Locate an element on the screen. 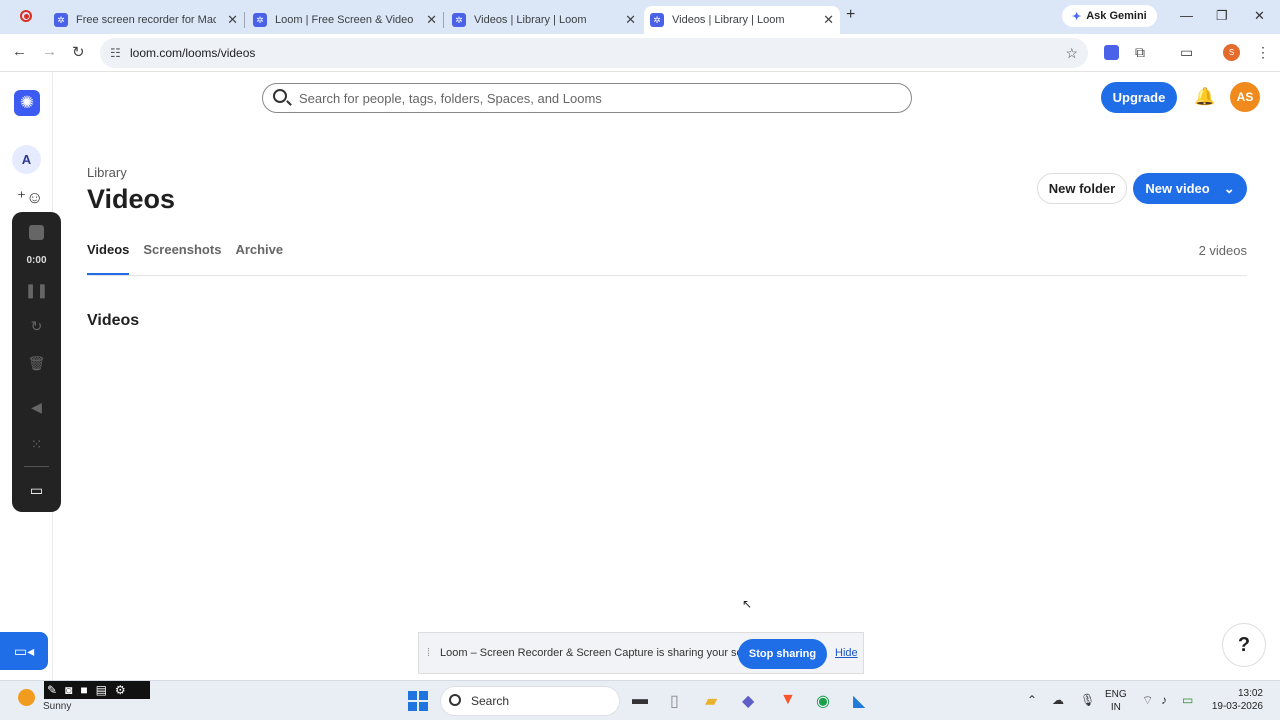 The height and width of the screenshot is (720, 1280). language-indicator: ENG IN is located at coordinates (1116, 701).